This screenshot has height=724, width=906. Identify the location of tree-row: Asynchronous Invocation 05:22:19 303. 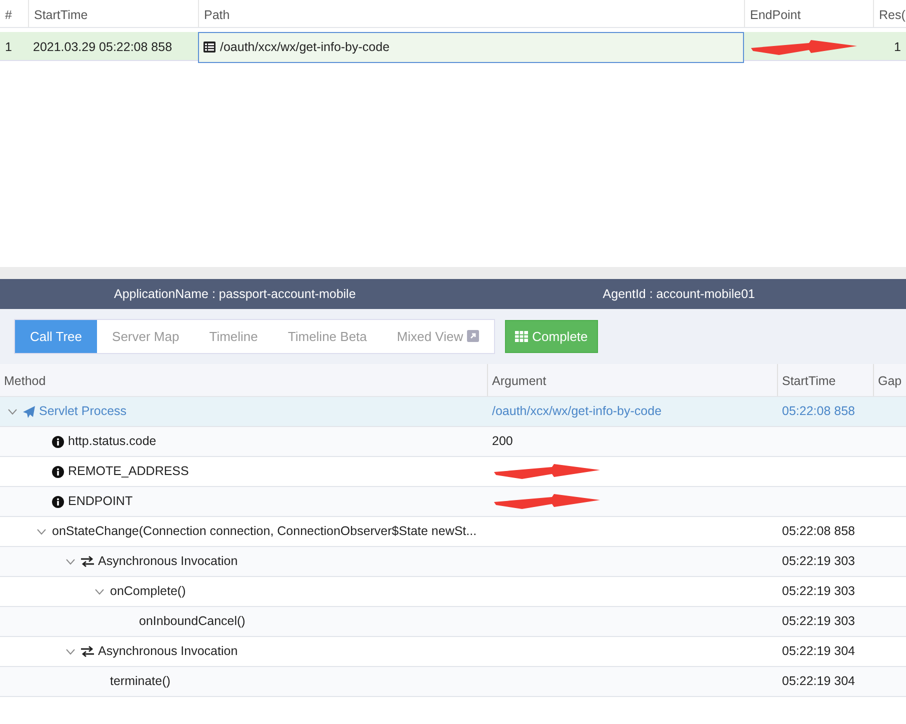
(453, 562).